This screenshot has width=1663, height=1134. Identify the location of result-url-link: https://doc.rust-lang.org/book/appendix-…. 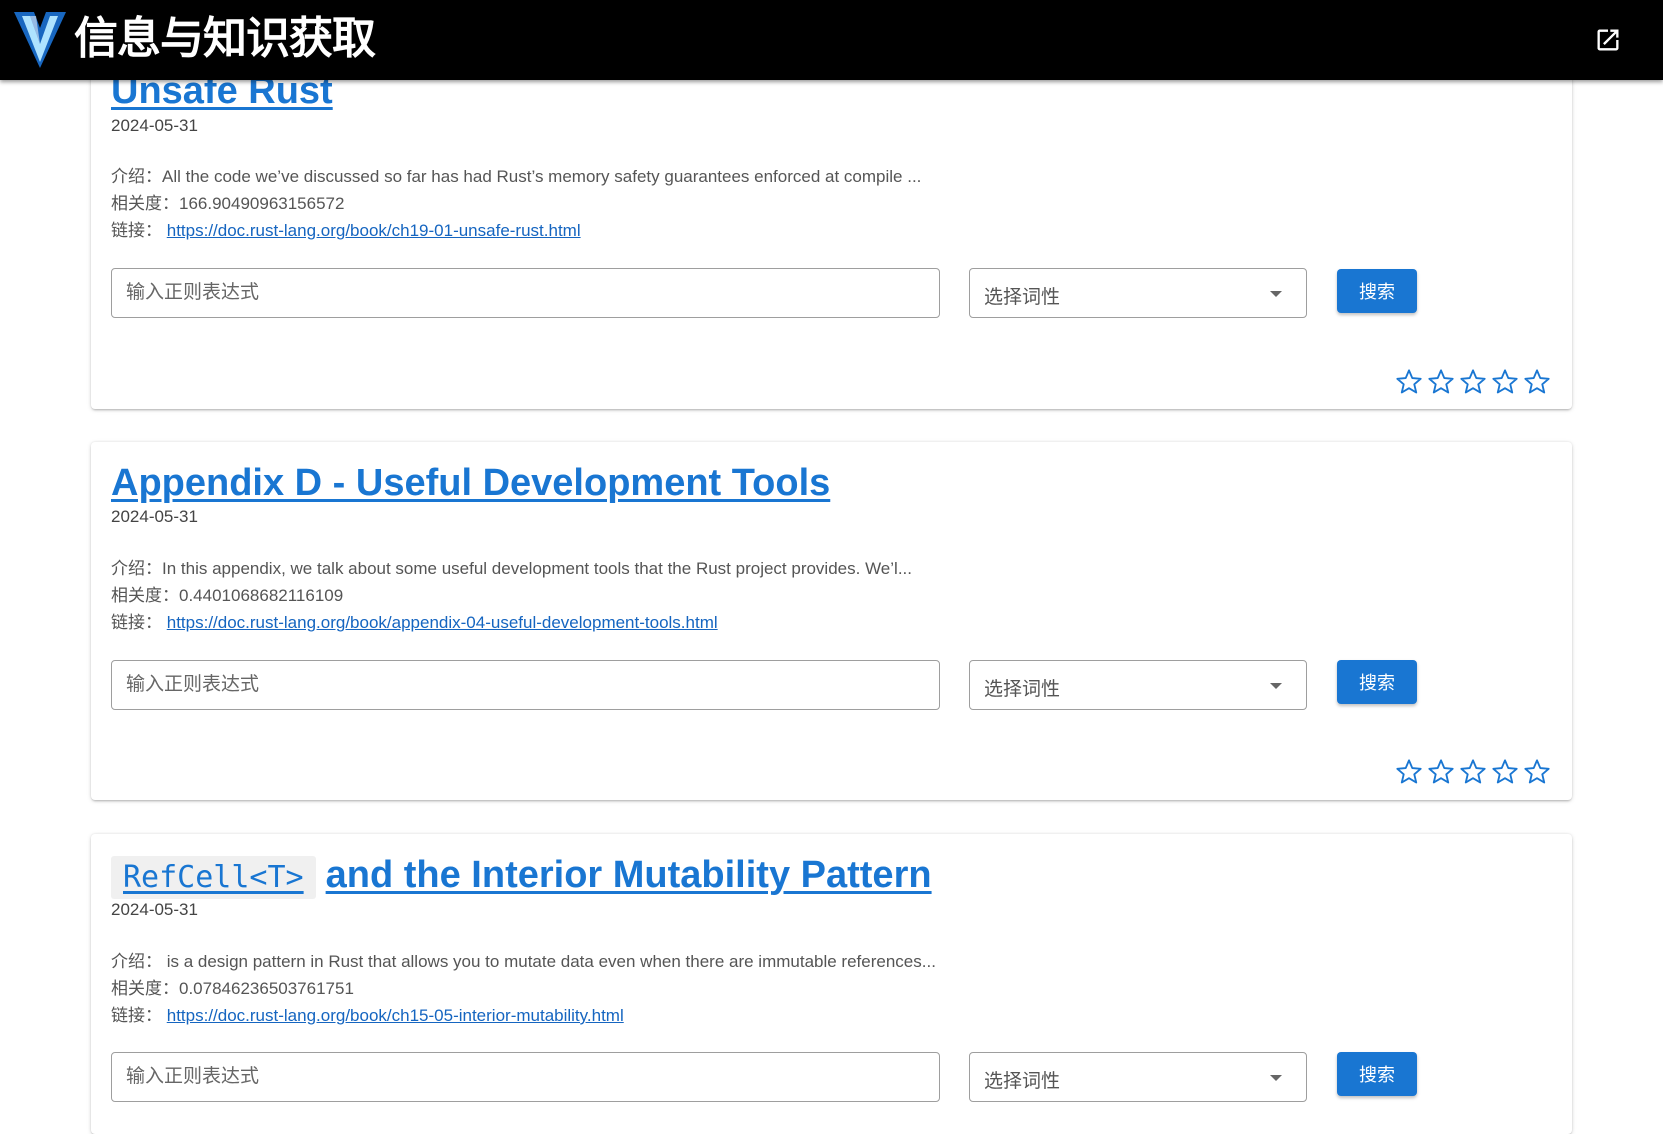
(442, 622).